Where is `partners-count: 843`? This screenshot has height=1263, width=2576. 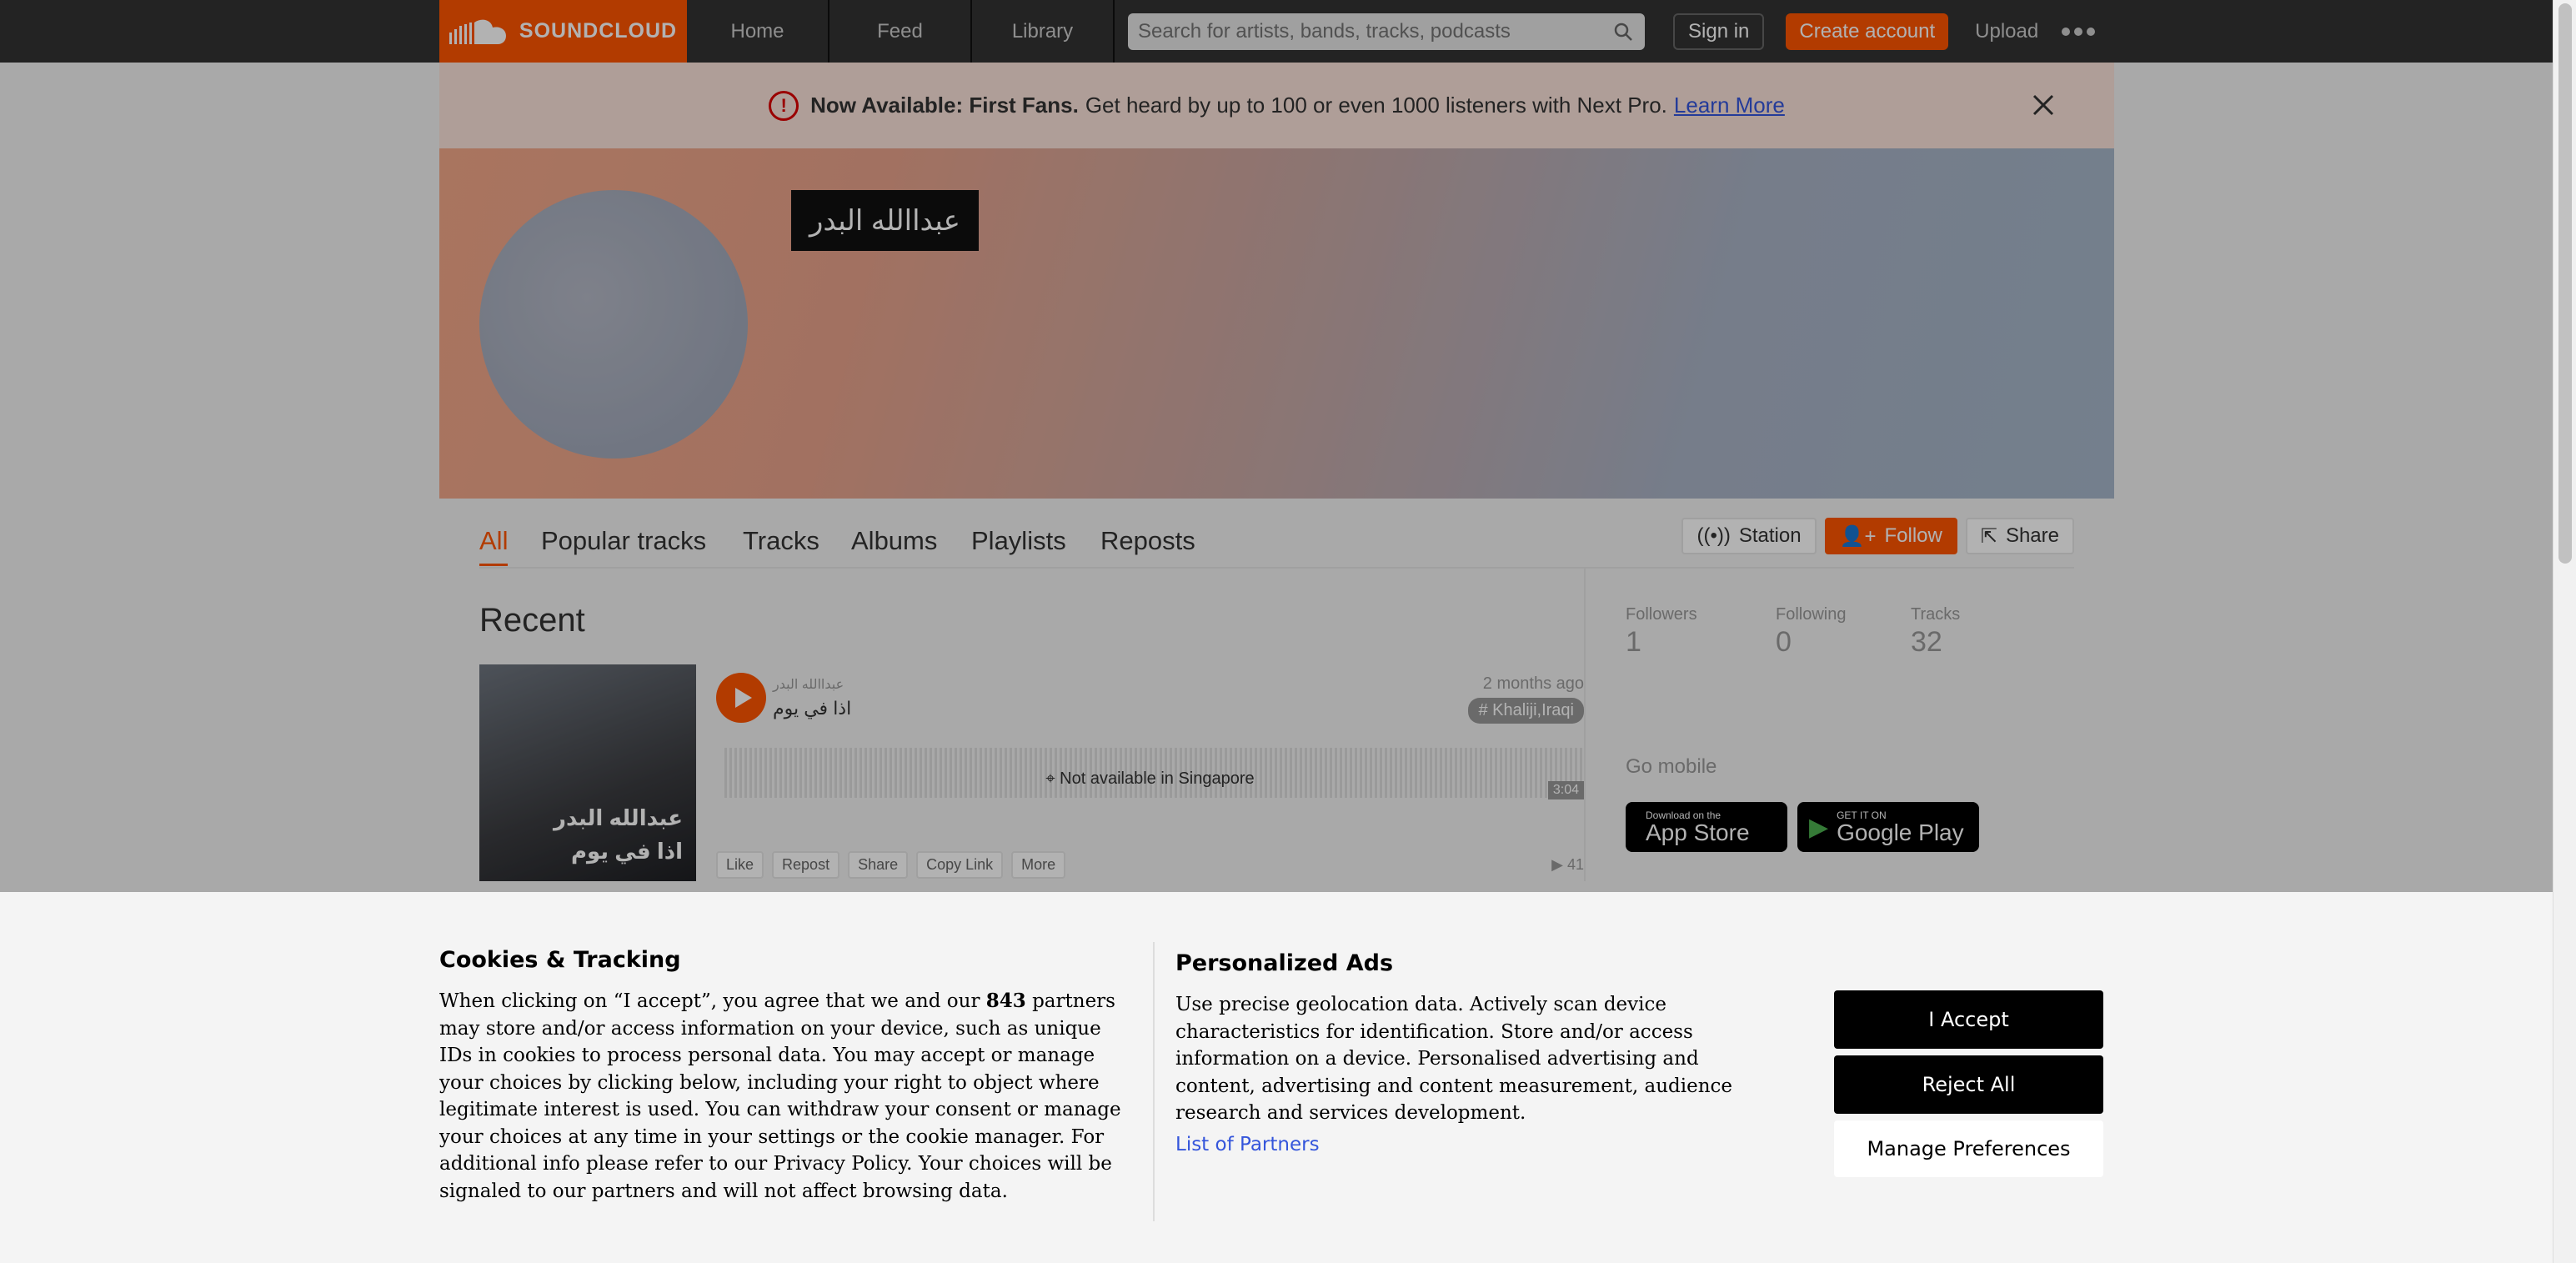
partners-count: 843 is located at coordinates (1005, 1001).